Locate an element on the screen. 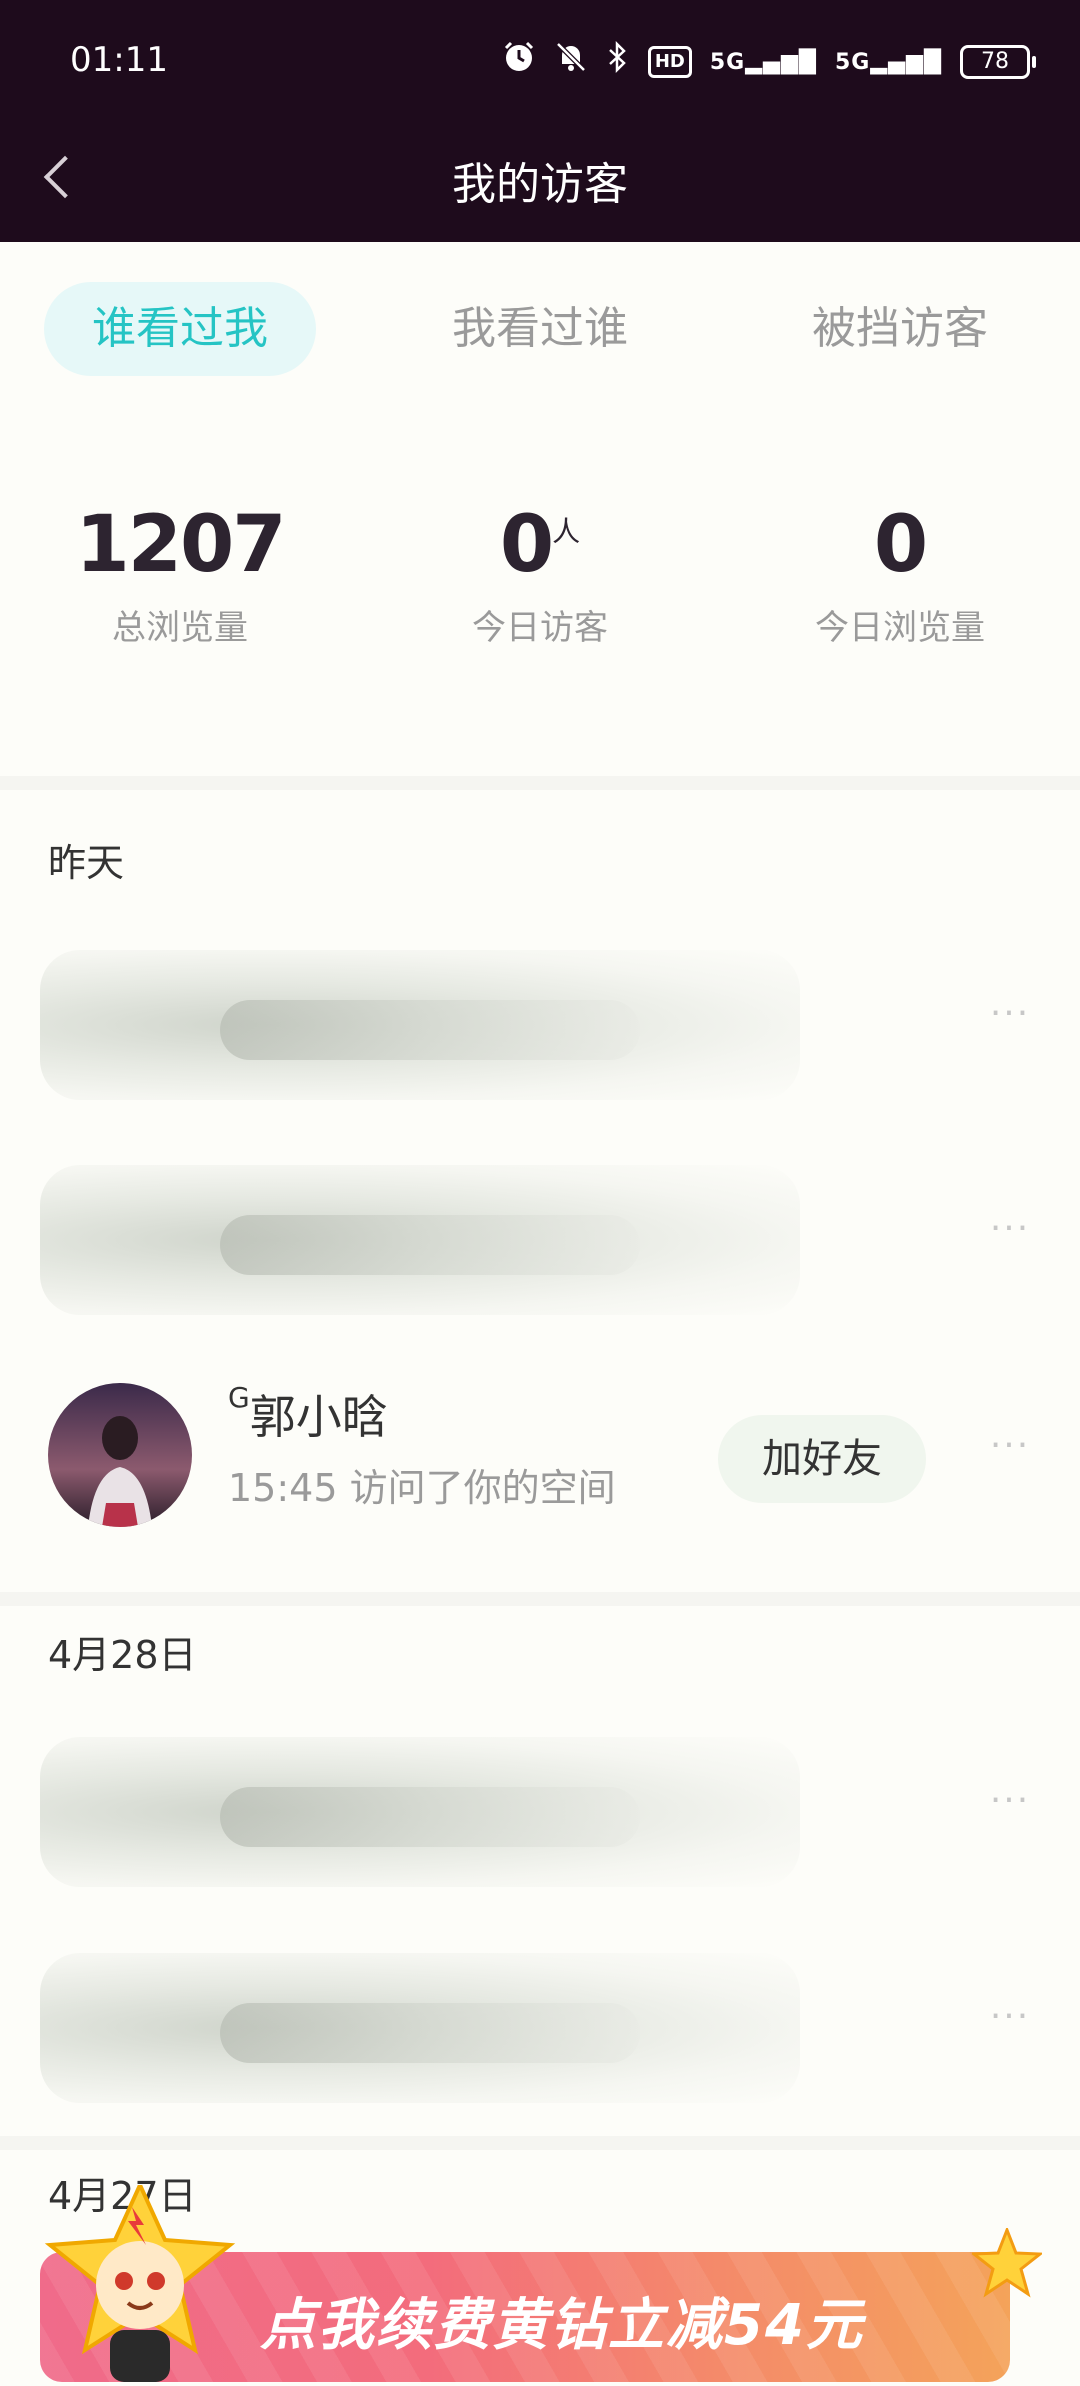 The image size is (1080, 2386). bluetooth-icon is located at coordinates (618, 62).